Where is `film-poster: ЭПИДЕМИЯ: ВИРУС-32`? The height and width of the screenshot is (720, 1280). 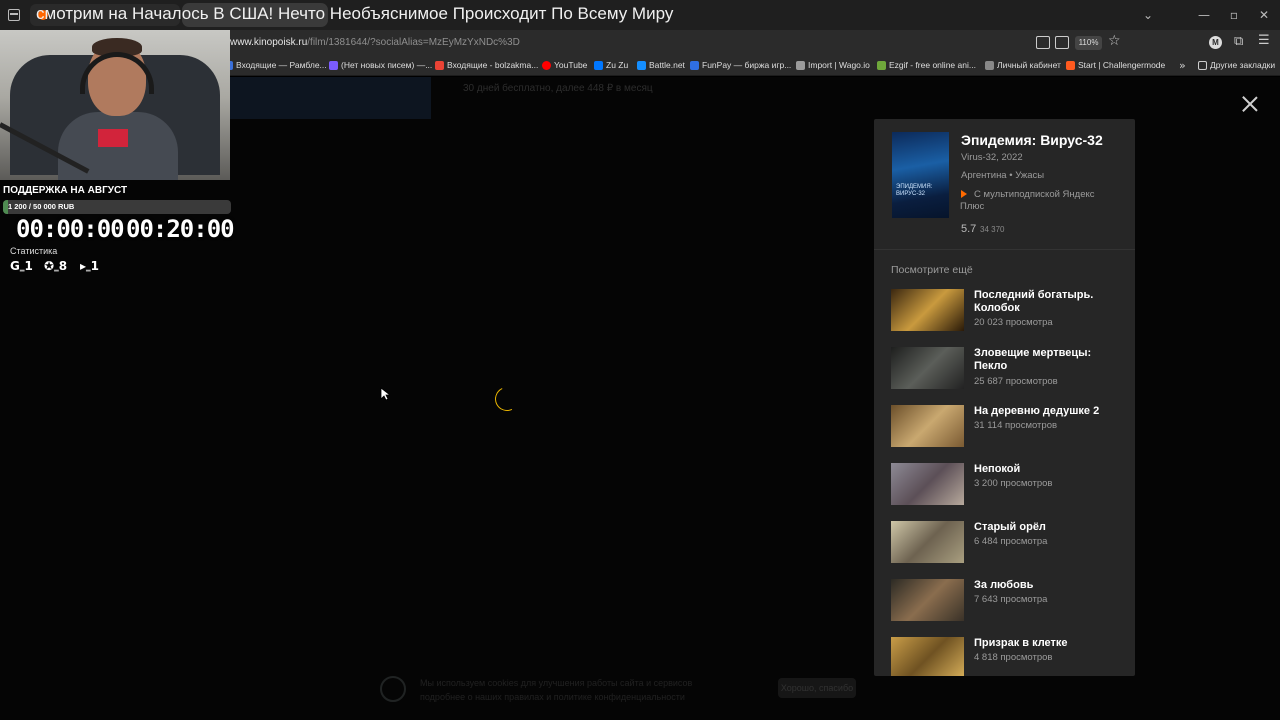
film-poster: ЭПИДЕМИЯ: ВИРУС-32 is located at coordinates (920, 175).